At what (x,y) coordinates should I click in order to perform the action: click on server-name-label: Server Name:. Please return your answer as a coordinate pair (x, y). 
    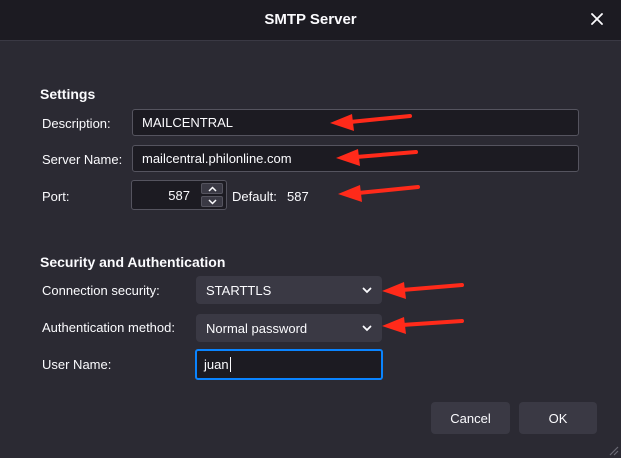
    Looking at the image, I should click on (82, 159).